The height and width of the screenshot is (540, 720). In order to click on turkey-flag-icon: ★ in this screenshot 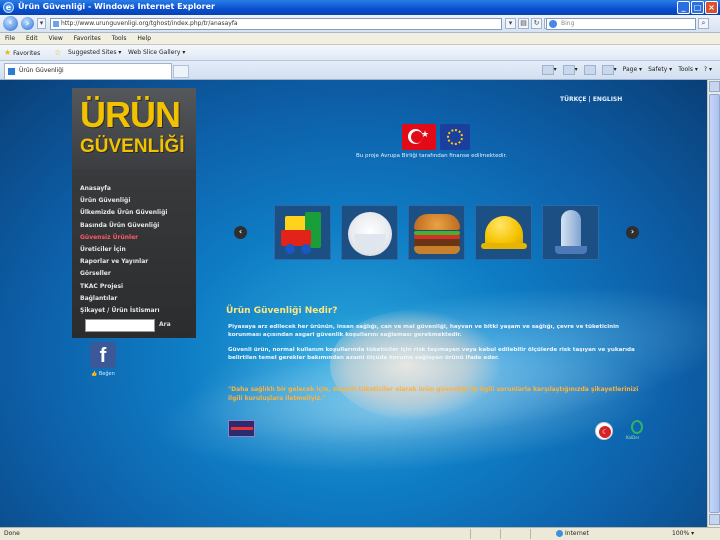, I will do `click(419, 137)`.